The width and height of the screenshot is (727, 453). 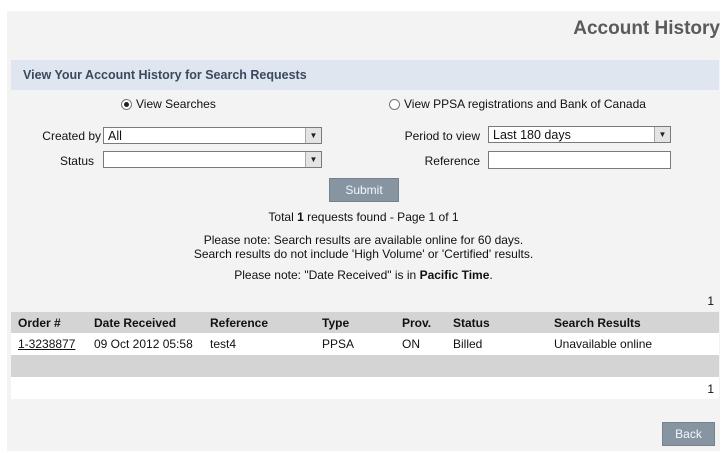 I want to click on search-results-cell: Unavailable online, so click(x=603, y=344).